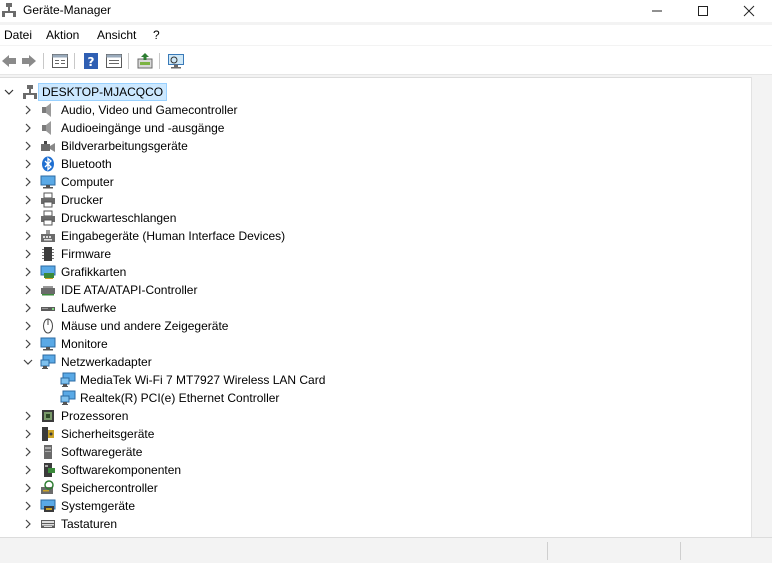  Describe the element at coordinates (48, 309) in the screenshot. I see `drive-icon` at that location.